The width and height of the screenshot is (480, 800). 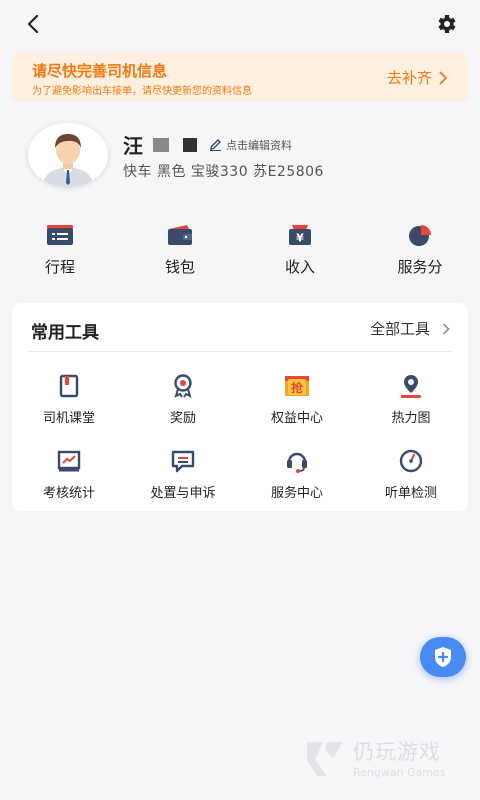 I want to click on watermark-subtext: Rengwan Games, so click(x=399, y=772).